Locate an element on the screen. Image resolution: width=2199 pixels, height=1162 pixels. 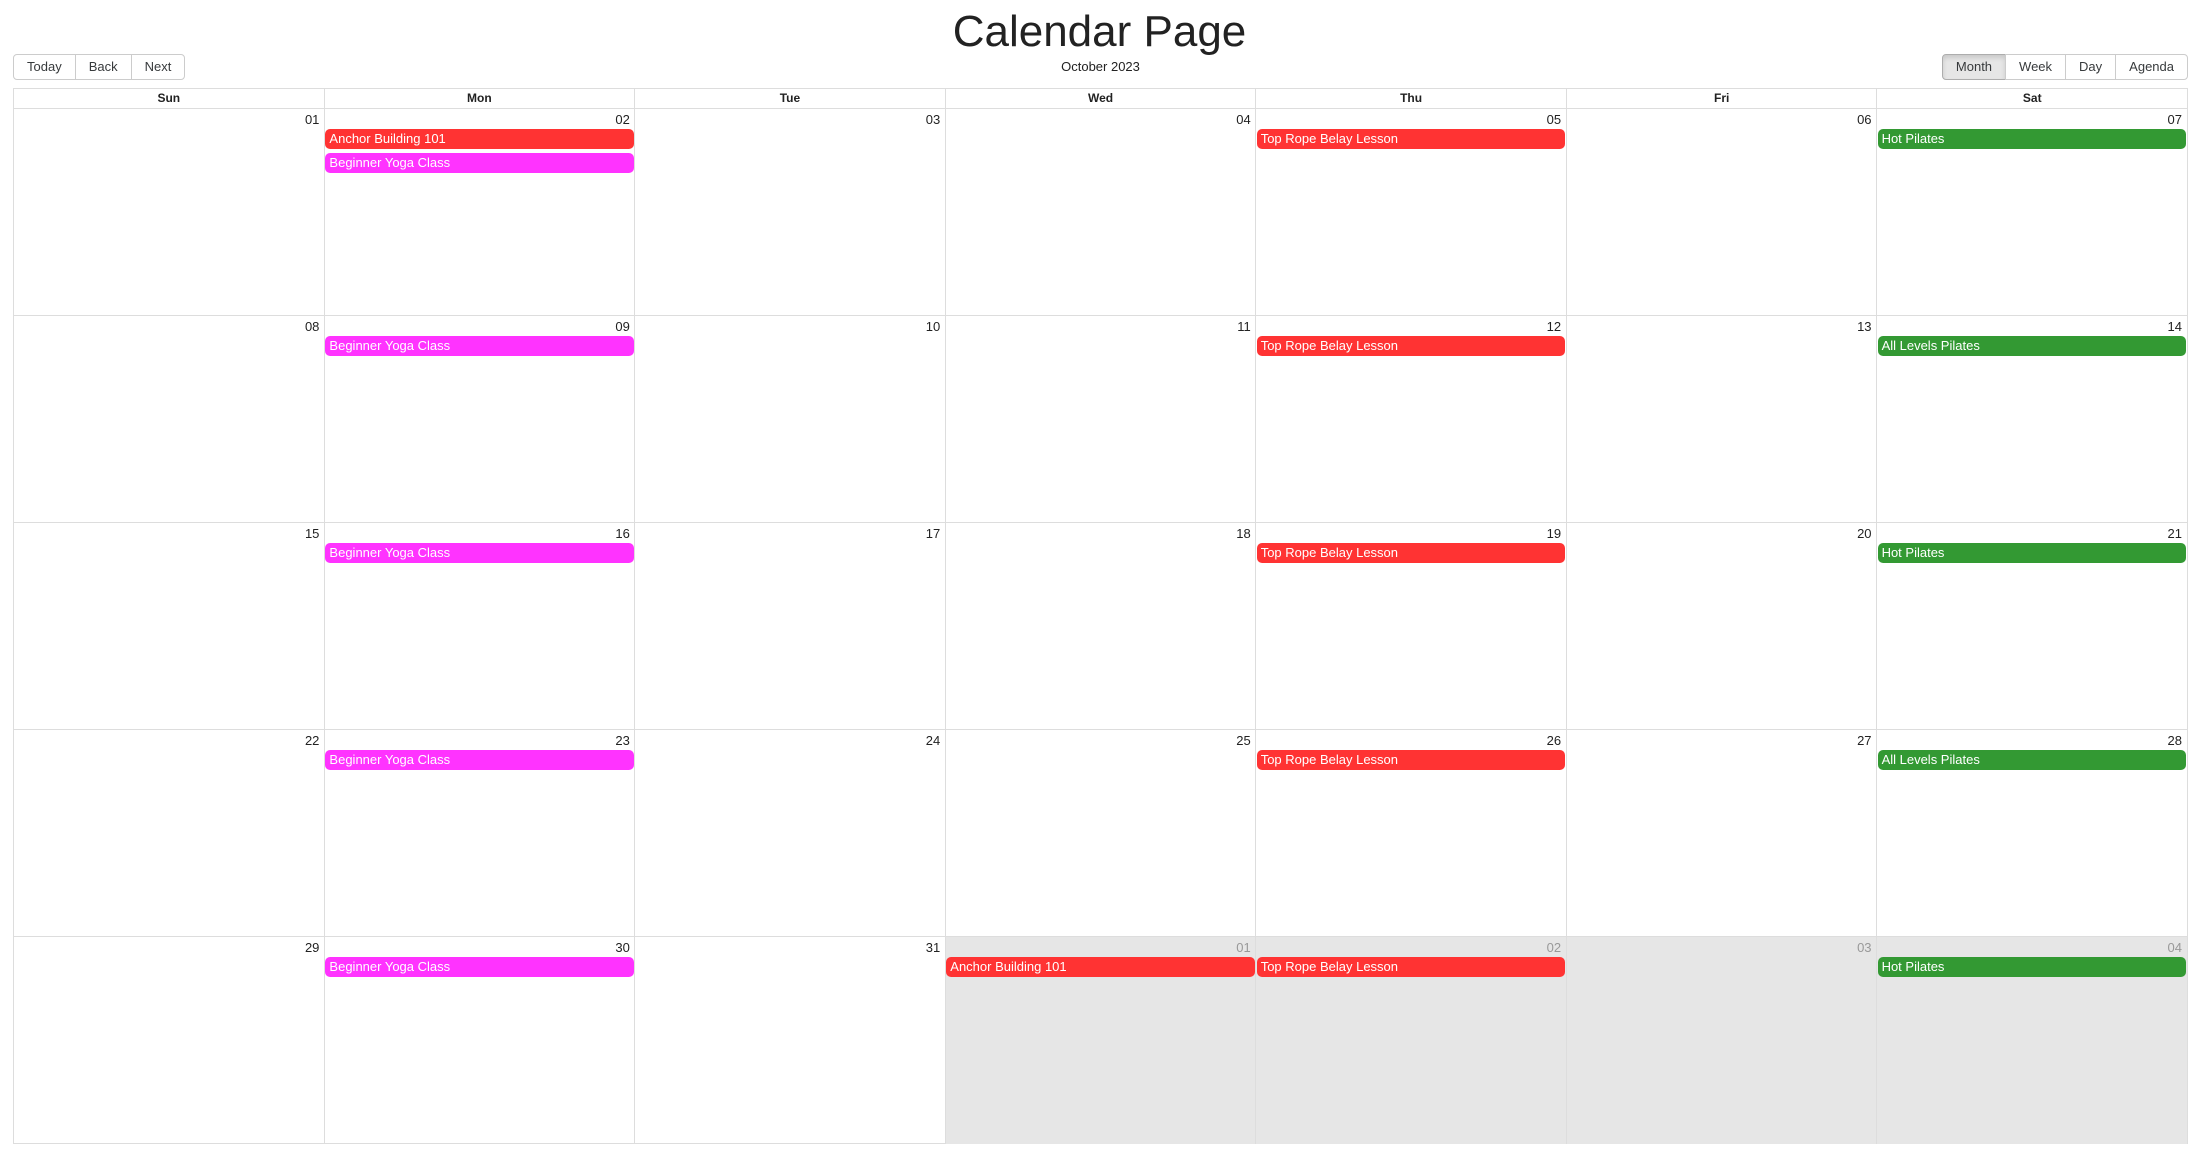
date-number: 26 is located at coordinates (1411, 740).